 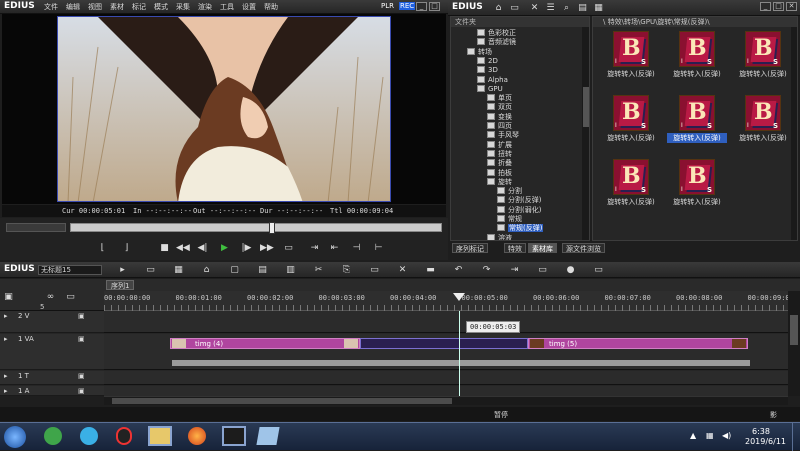 I want to click on track-area-1a, so click(x=446, y=391).